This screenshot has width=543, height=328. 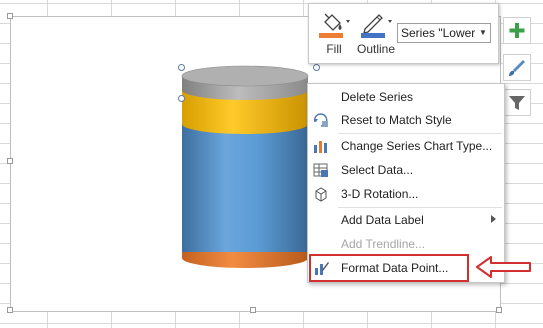 What do you see at coordinates (320, 120) in the screenshot?
I see `reset-style-icon` at bounding box center [320, 120].